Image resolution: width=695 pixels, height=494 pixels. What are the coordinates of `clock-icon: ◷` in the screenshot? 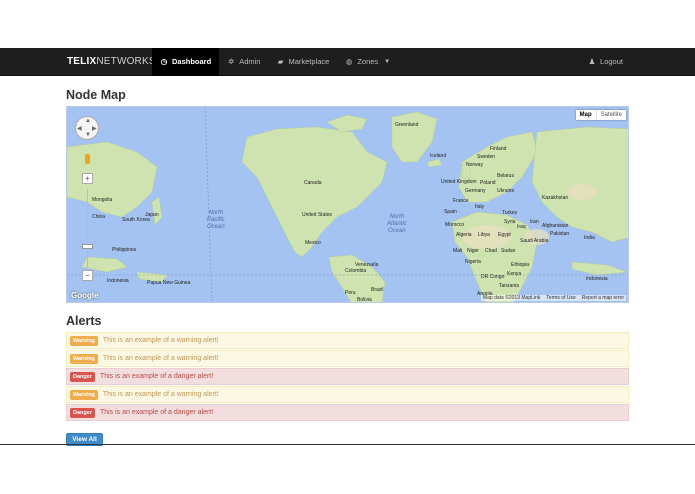 It's located at (164, 61).